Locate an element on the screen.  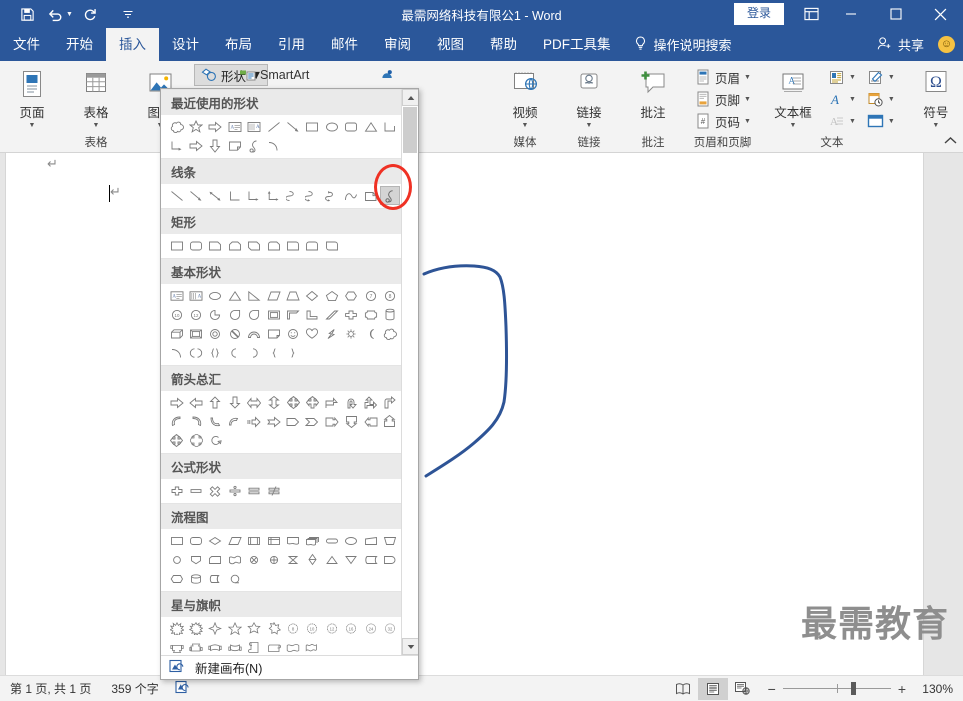
shape-oval is located at coordinates (331, 126).